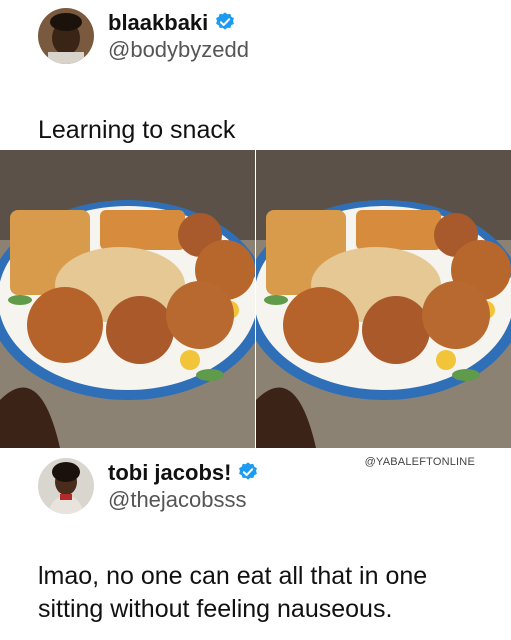  Describe the element at coordinates (419, 462) in the screenshot. I see `watermark: @YABALEFTONLINE` at that location.